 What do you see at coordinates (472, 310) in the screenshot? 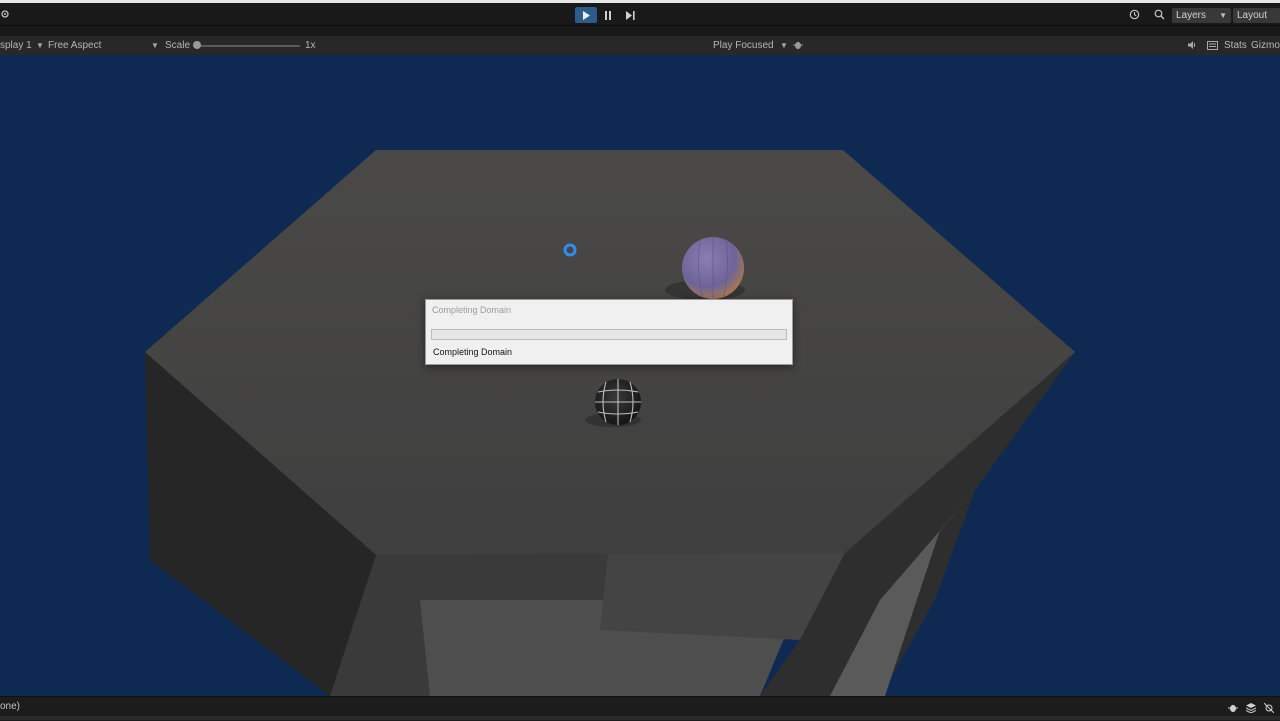
I see `dialog-title: Completing Domain` at bounding box center [472, 310].